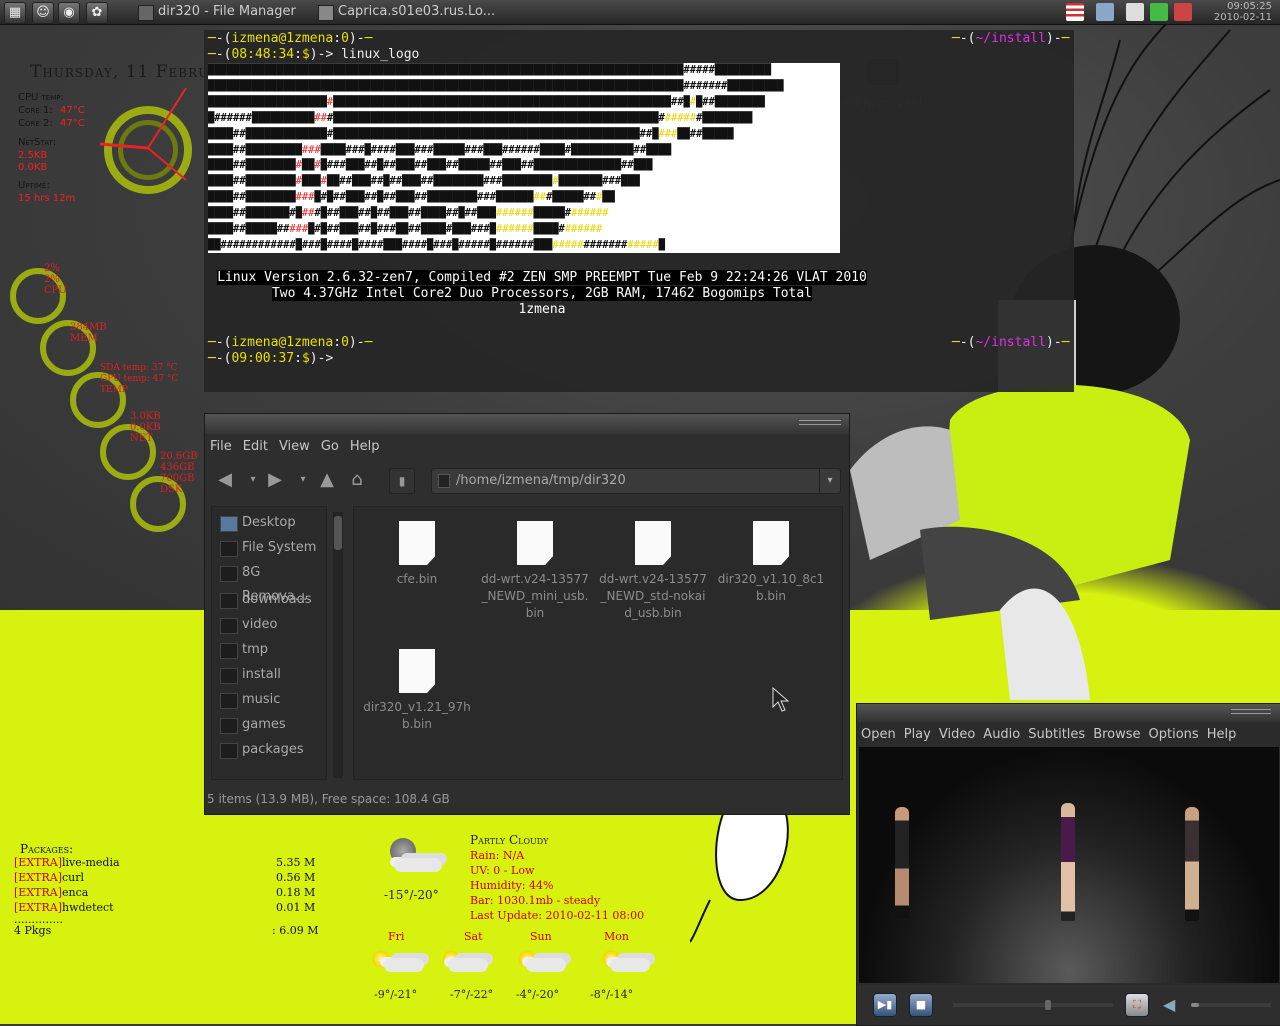 The image size is (1280, 1026). I want to click on menu-go: Go, so click(330, 447).